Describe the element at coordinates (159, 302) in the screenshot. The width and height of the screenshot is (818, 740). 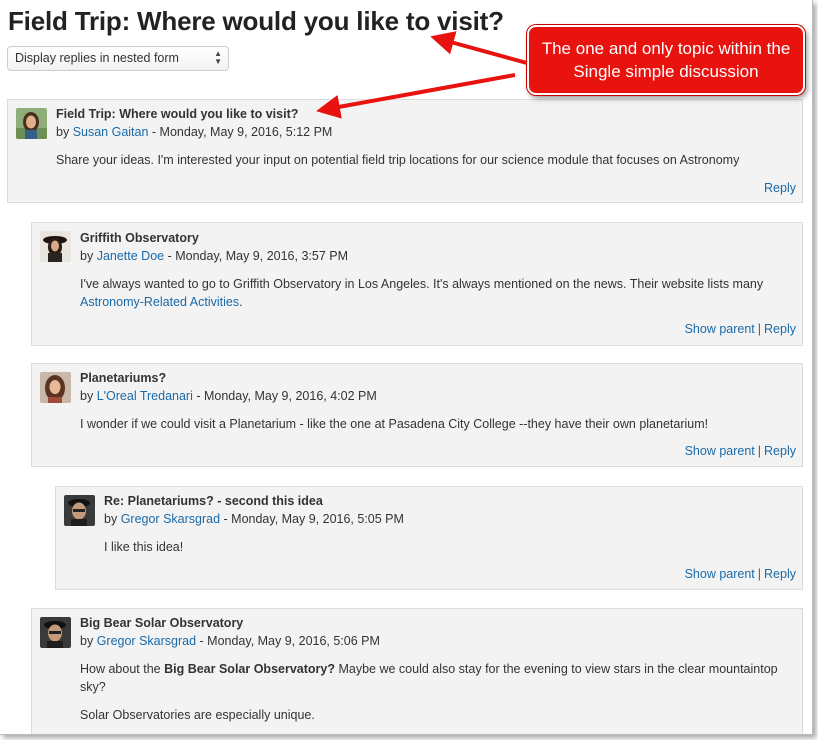
I see `astronomy-activities-link: Astronomy-Related Activities` at that location.